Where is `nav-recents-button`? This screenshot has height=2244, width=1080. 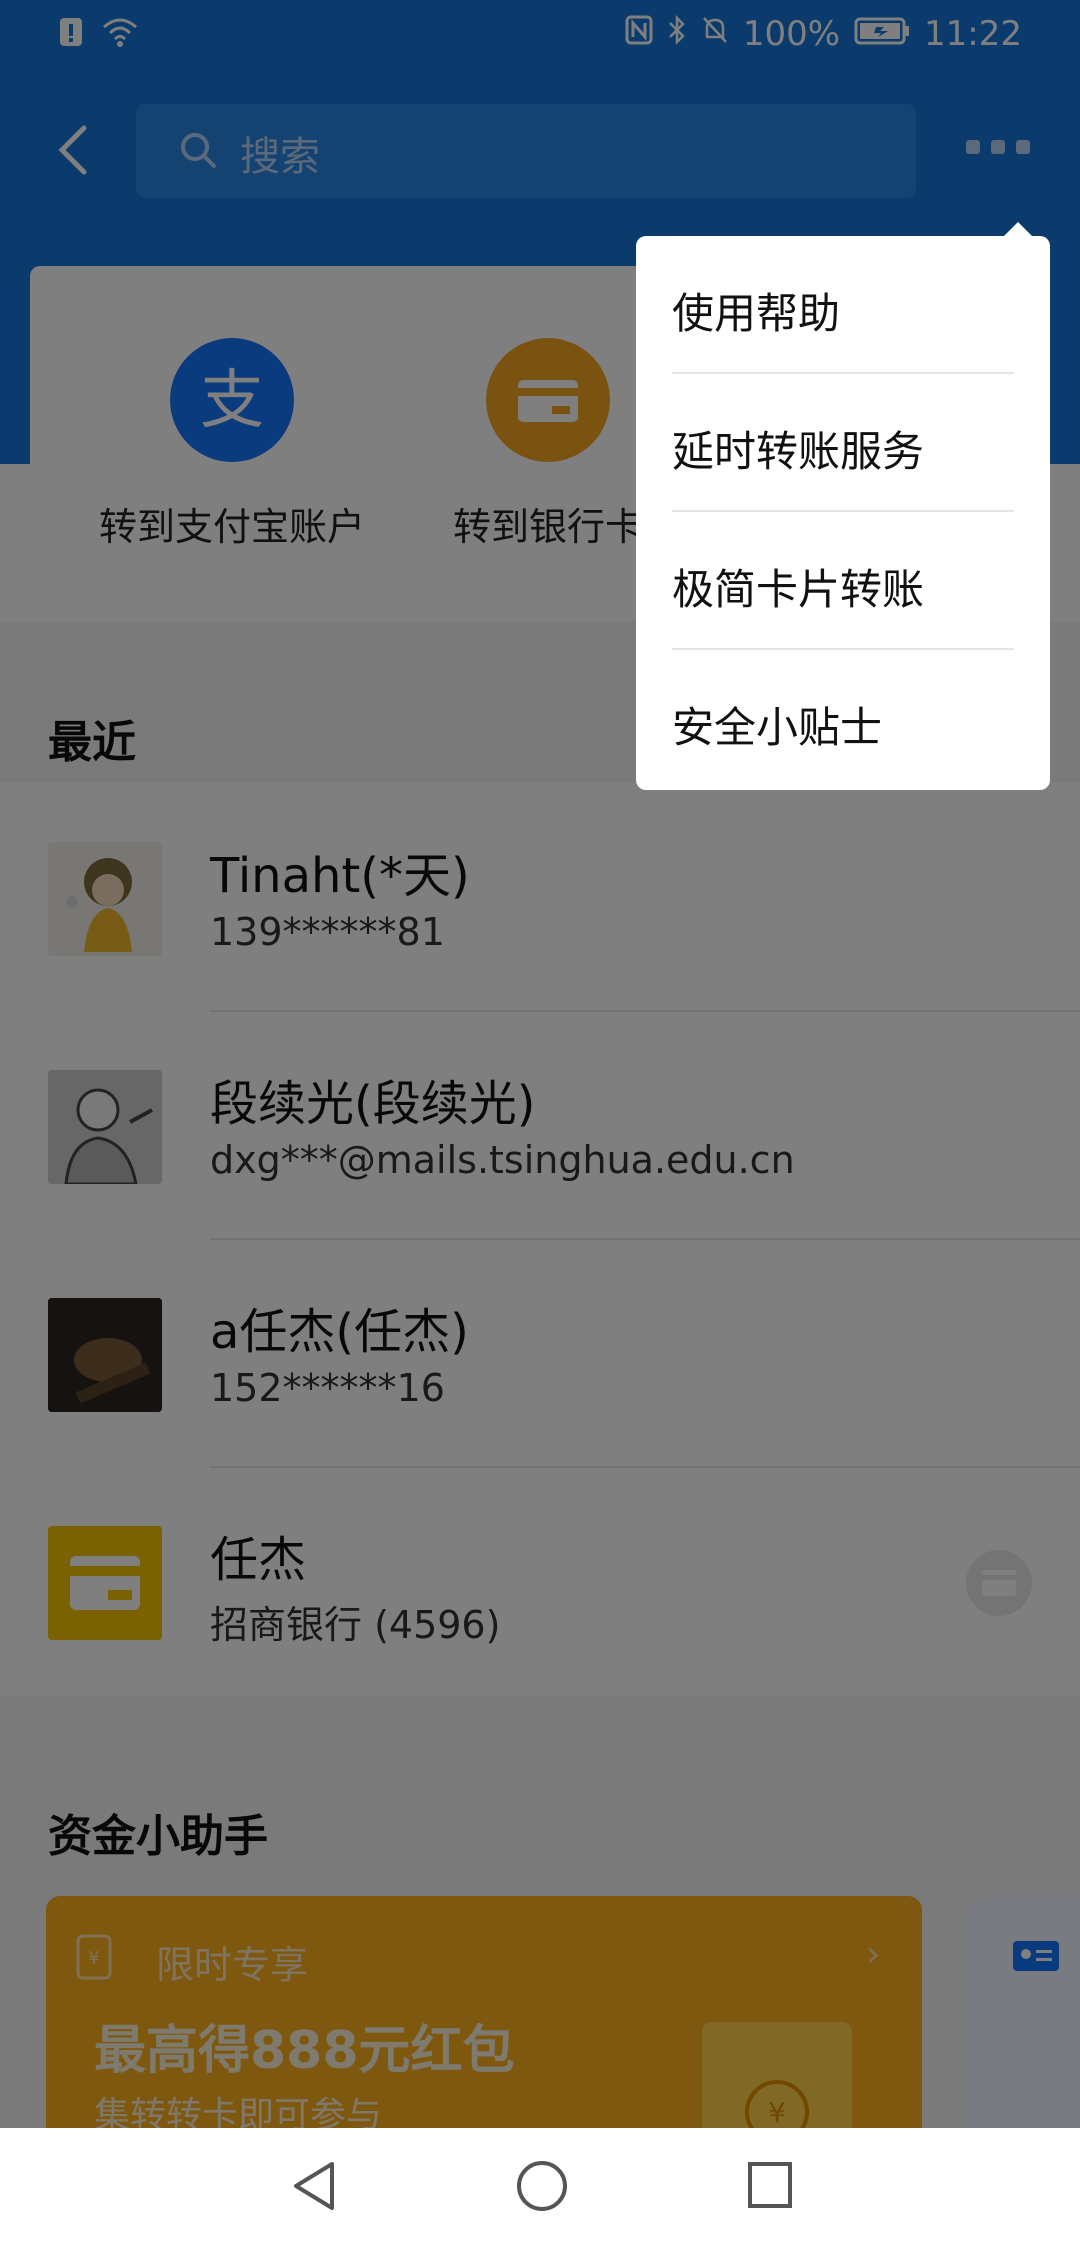
nav-recents-button is located at coordinates (770, 2188).